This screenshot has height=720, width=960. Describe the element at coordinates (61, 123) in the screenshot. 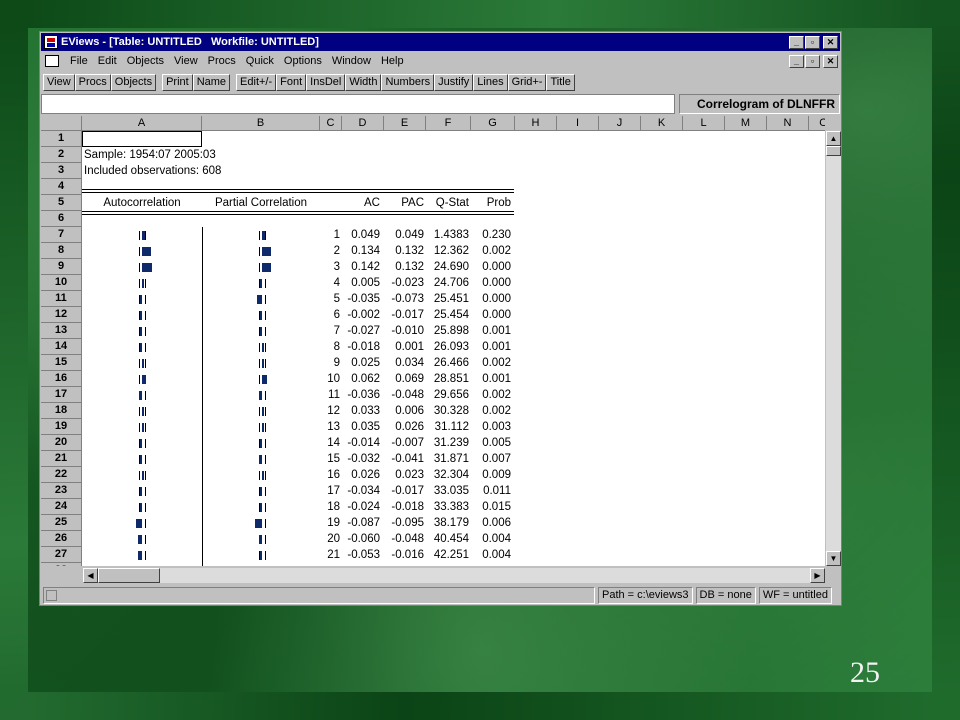

I see `grid-corner` at that location.